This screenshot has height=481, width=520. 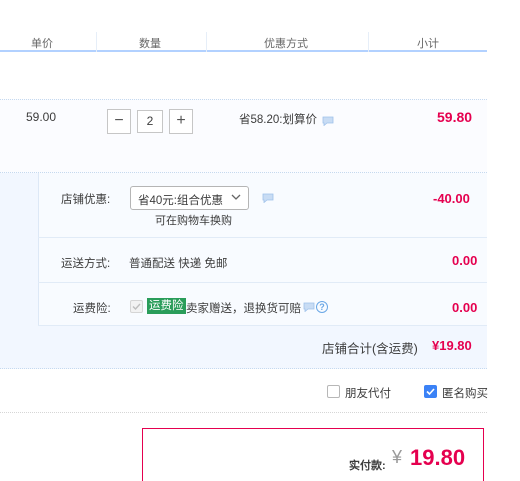 I want to click on shop-promo-label: 店铺优惠:, so click(x=86, y=200).